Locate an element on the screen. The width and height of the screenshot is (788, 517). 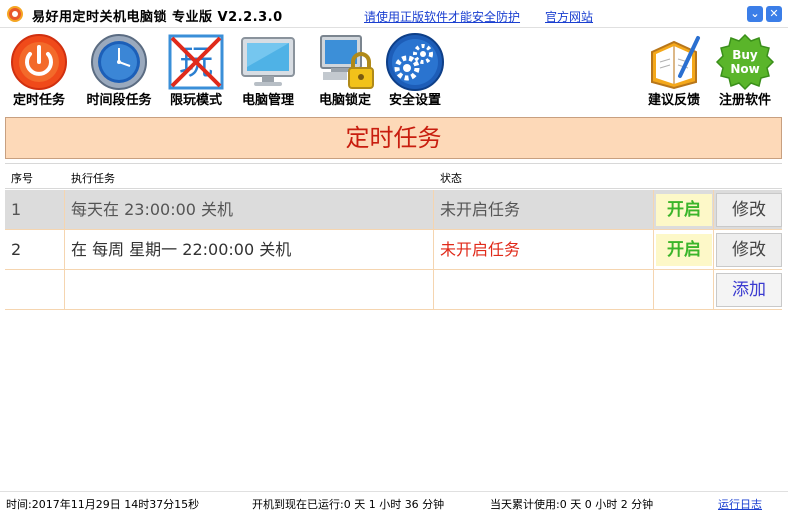
app-logo-icon is located at coordinates (15, 14).